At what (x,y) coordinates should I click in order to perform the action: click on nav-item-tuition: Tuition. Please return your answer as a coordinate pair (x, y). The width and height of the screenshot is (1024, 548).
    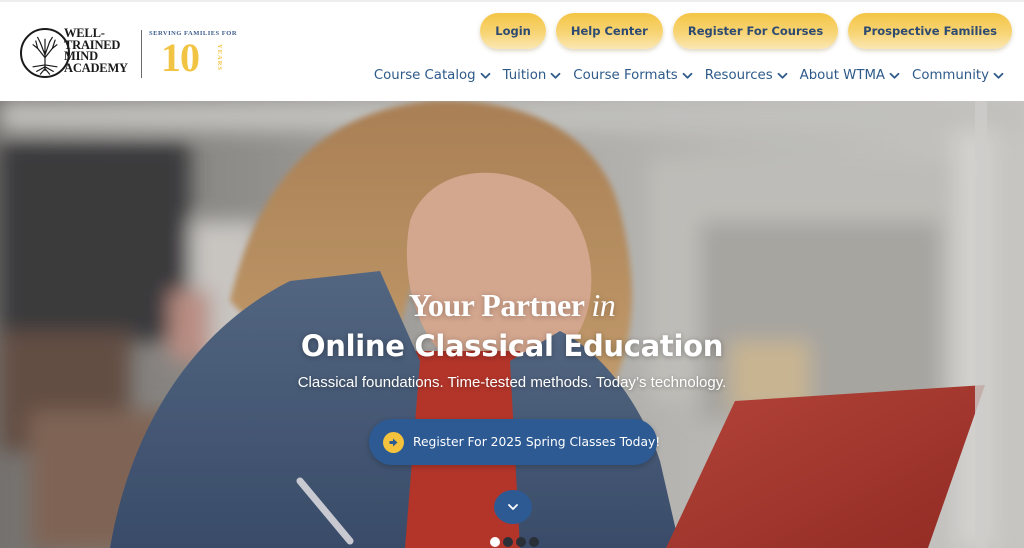
    Looking at the image, I should click on (532, 75).